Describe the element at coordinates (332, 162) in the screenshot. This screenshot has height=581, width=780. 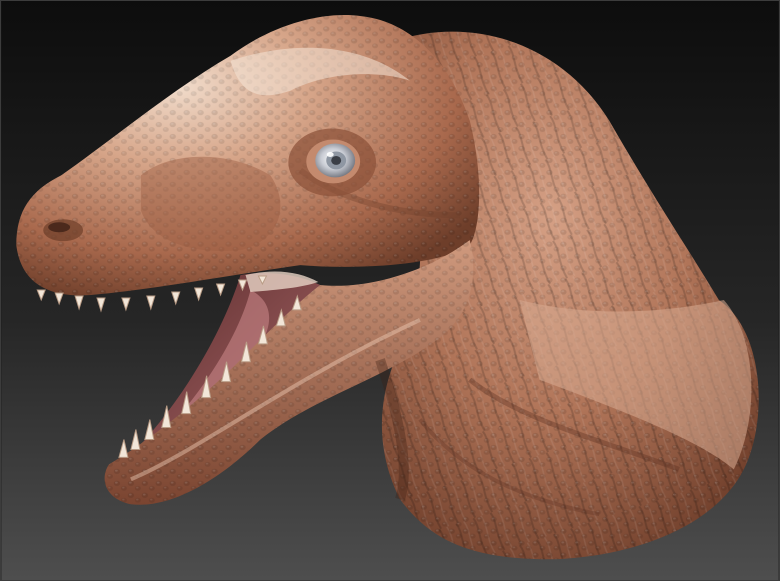
I see `eye-icon` at that location.